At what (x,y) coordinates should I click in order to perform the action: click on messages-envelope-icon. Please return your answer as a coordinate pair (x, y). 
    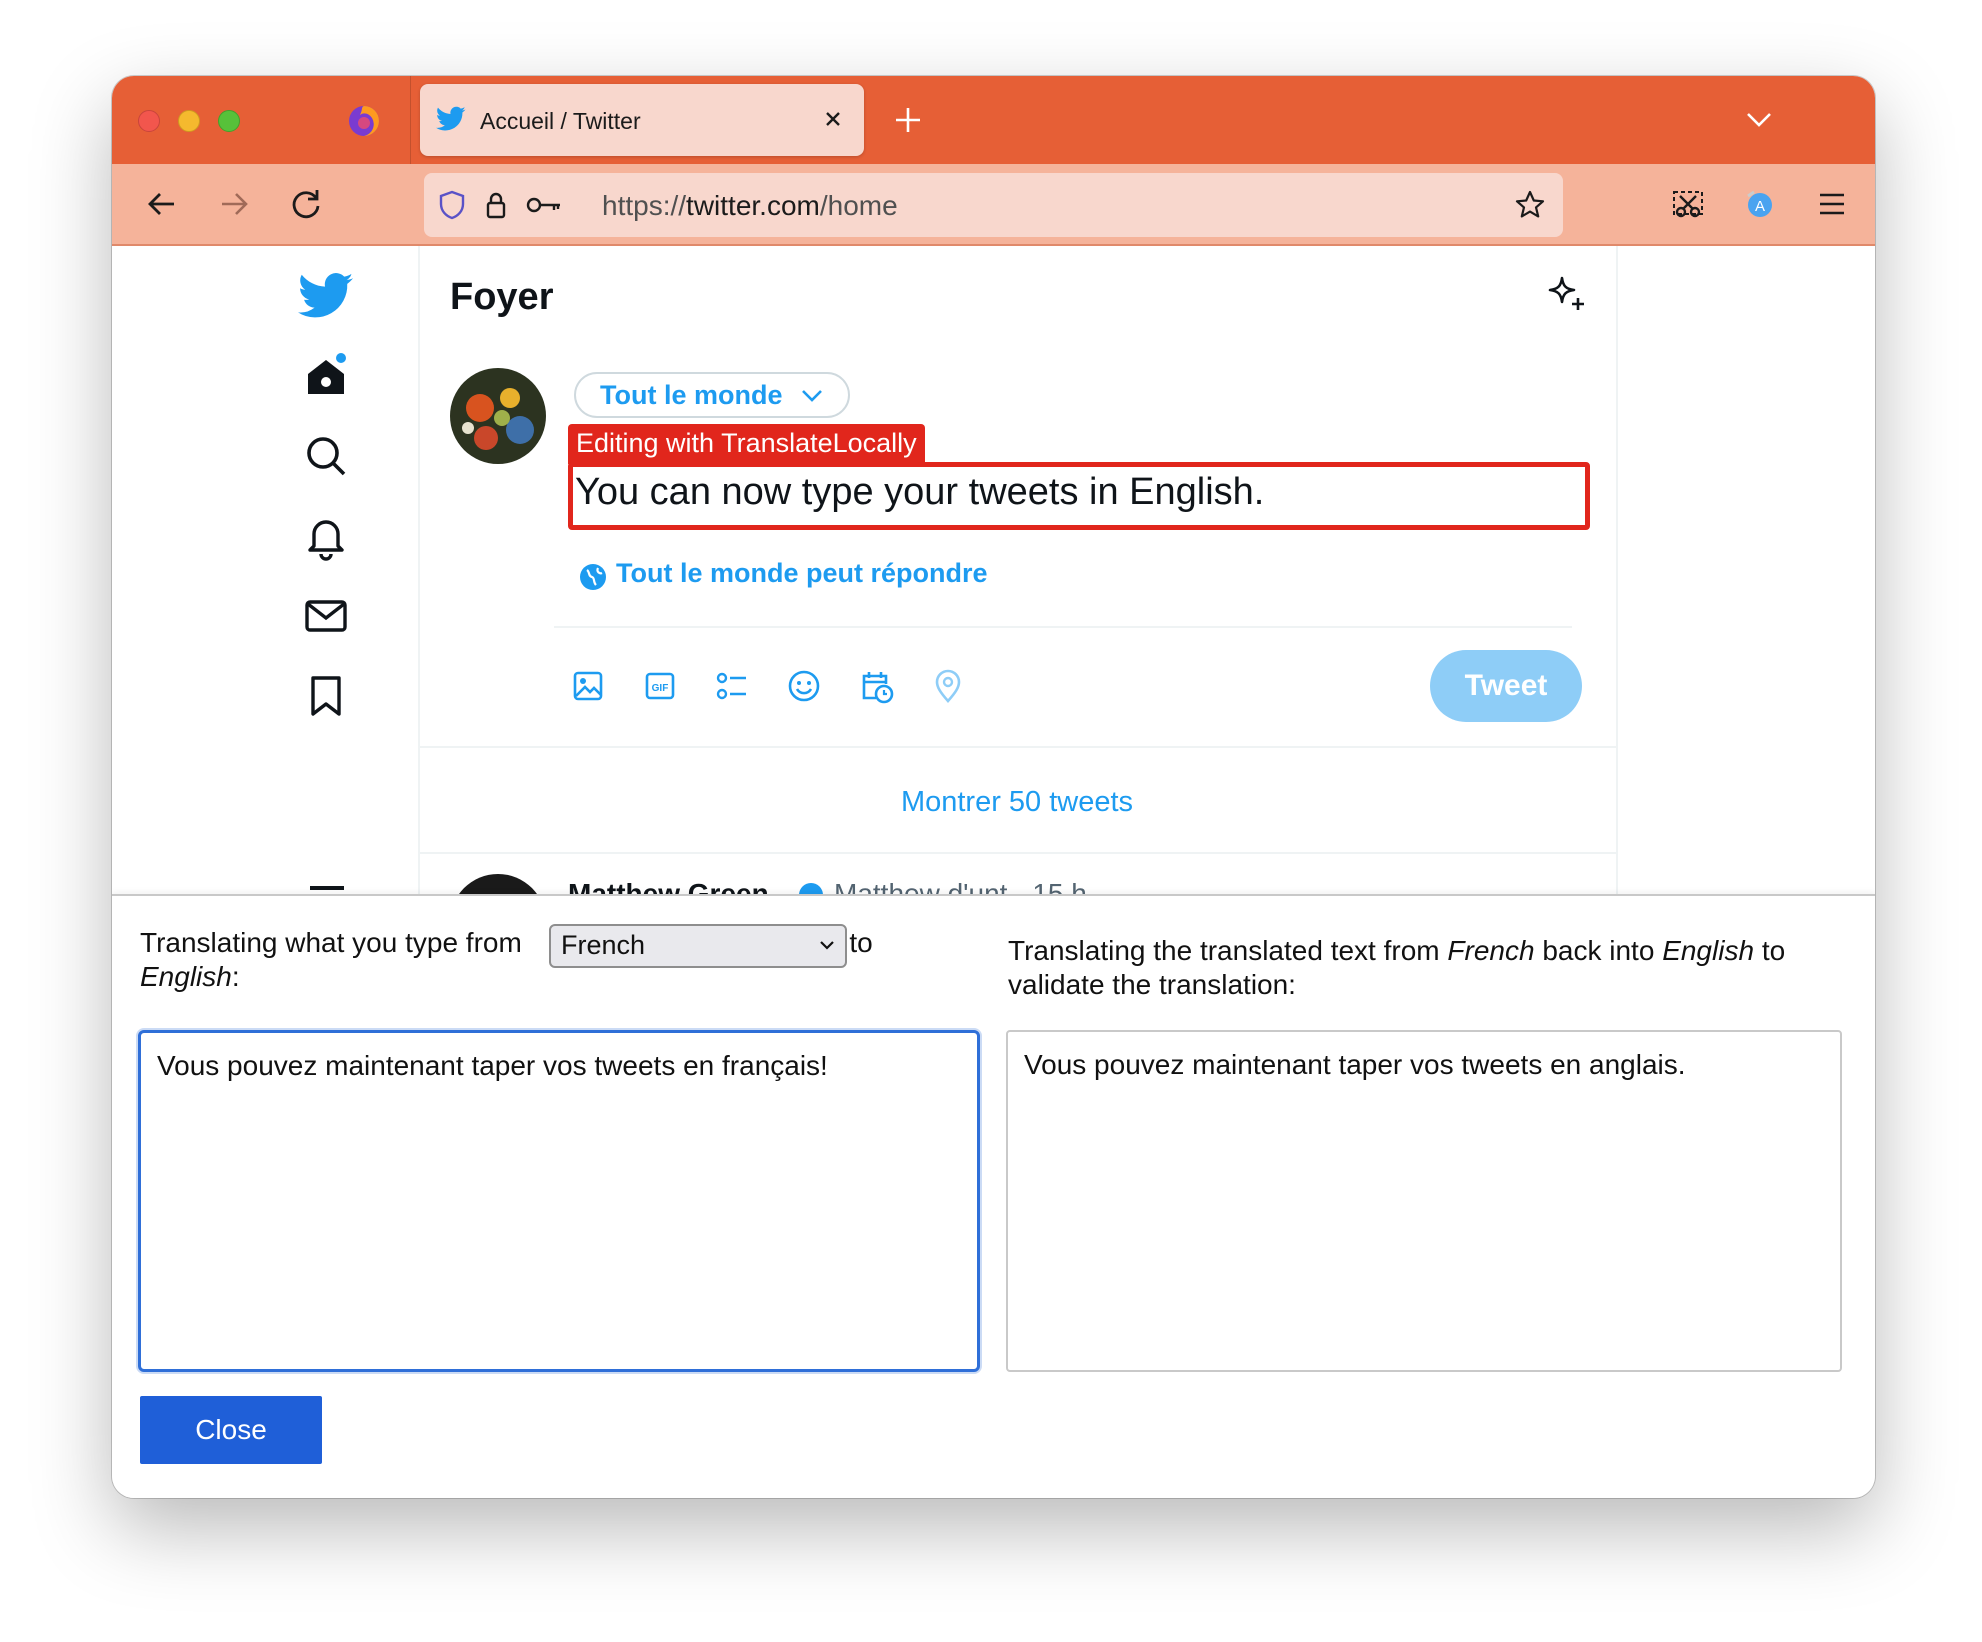
    Looking at the image, I should click on (326, 616).